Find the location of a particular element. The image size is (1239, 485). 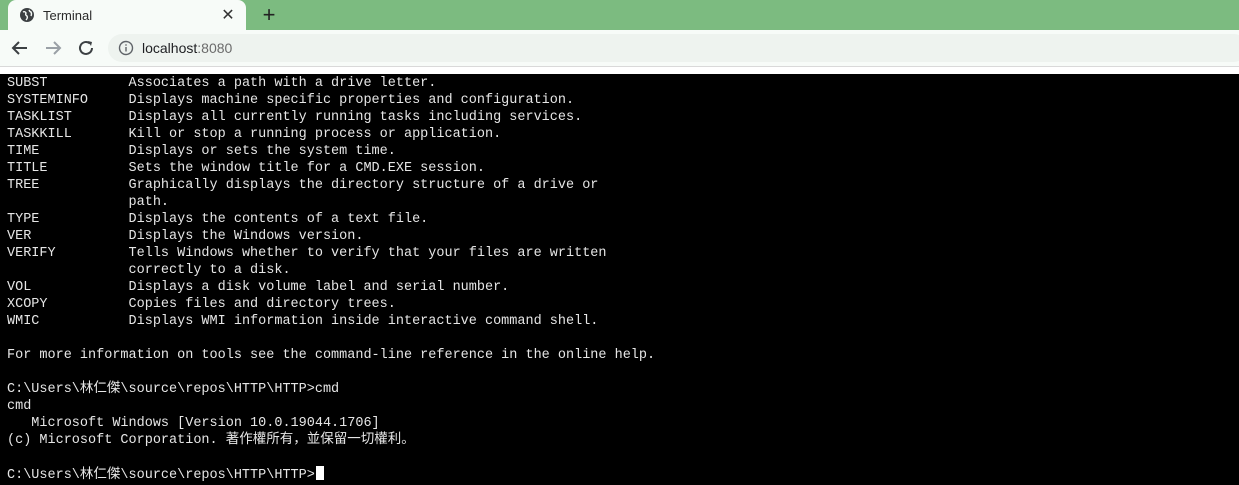

terminal-line: TIME Displays or sets the system time. is located at coordinates (201, 151).